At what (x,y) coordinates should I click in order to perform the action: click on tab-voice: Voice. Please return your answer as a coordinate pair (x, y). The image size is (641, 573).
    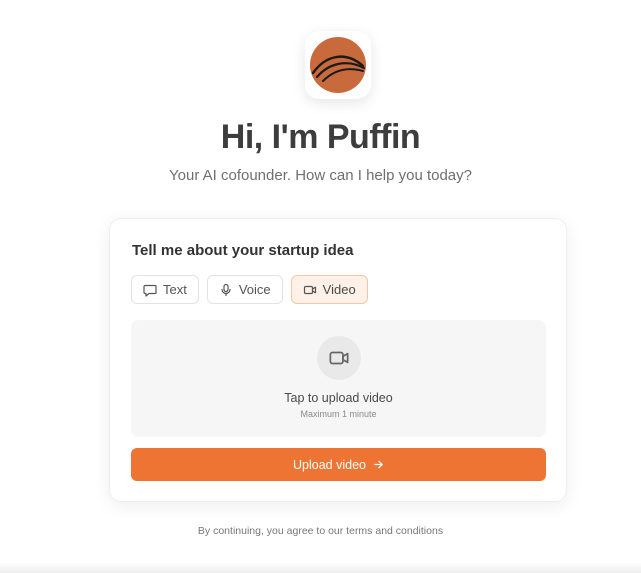
    Looking at the image, I should click on (244, 289).